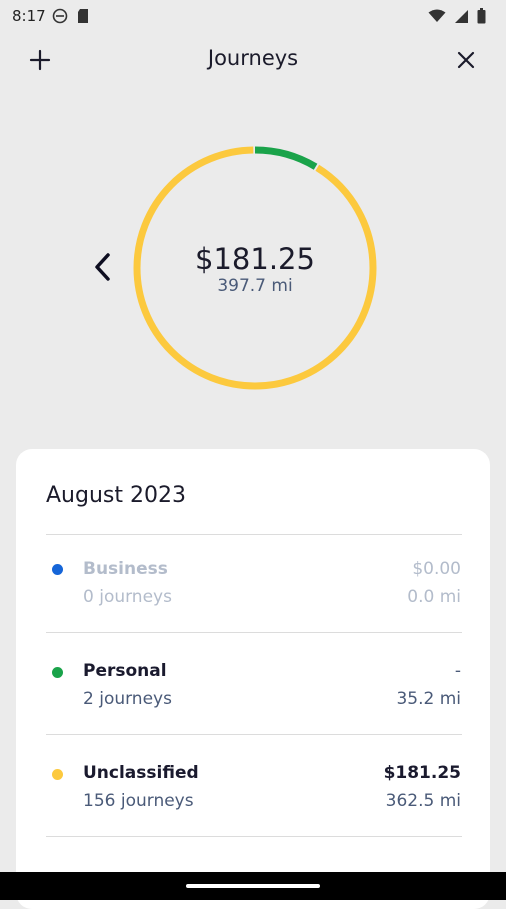 The width and height of the screenshot is (506, 909). I want to click on divider, so click(254, 836).